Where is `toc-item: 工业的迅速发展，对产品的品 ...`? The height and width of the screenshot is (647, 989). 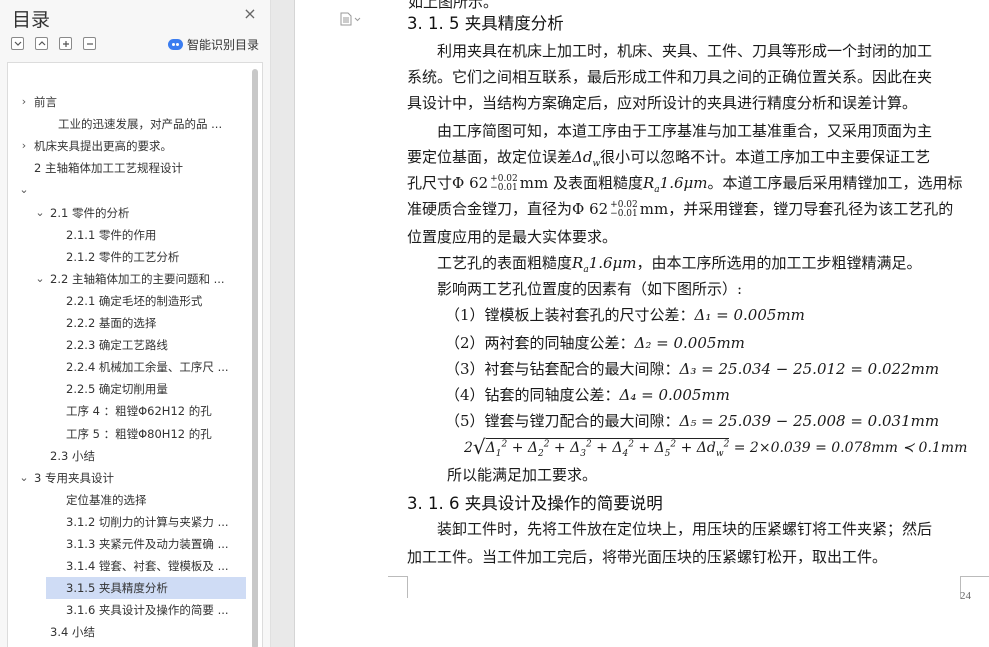 toc-item: 工业的迅速发展，对产品的品 ... is located at coordinates (127, 124).